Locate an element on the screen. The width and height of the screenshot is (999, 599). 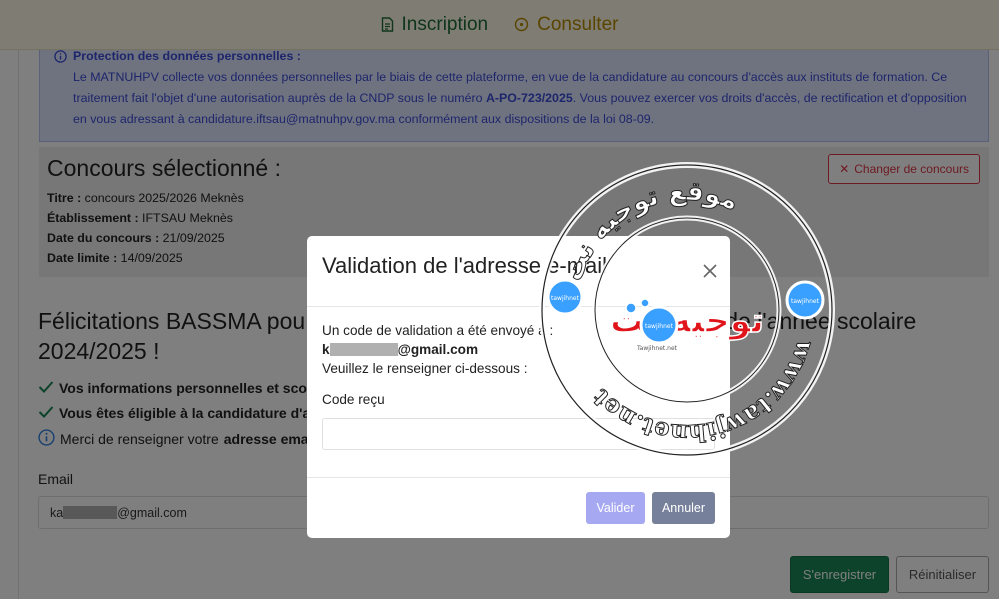
code-input is located at coordinates (518, 434).